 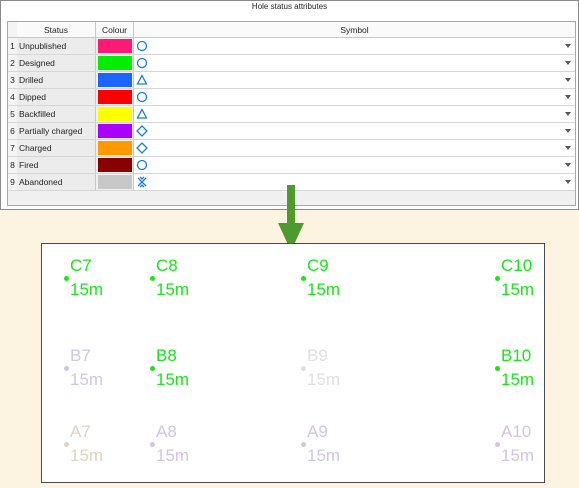 I want to click on status-label: Charged, so click(x=56, y=148).